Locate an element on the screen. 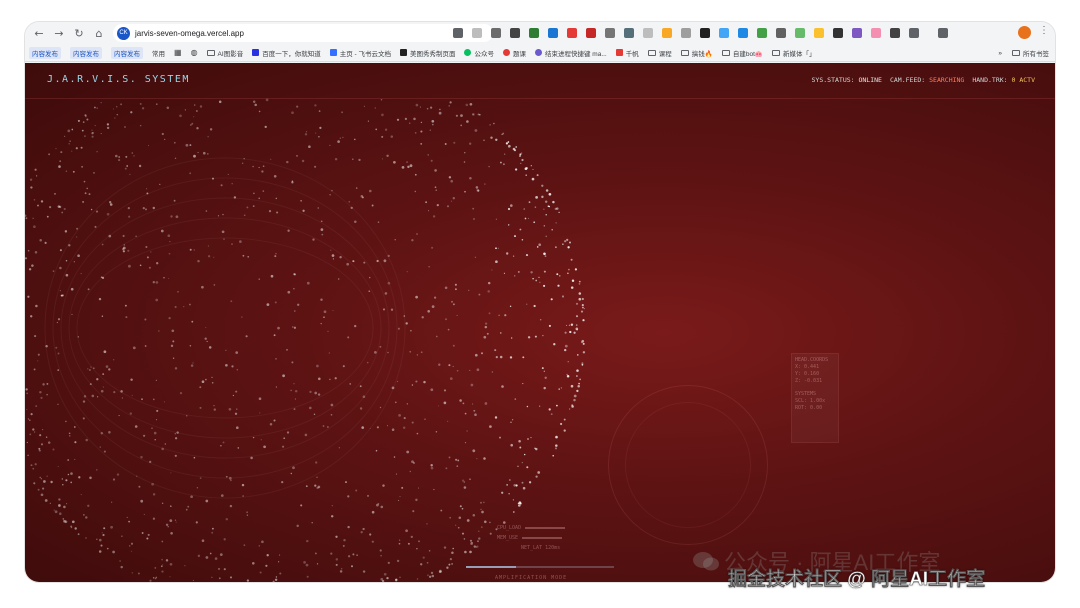  bookmark-item: 自建bot🐽 is located at coordinates (742, 53).